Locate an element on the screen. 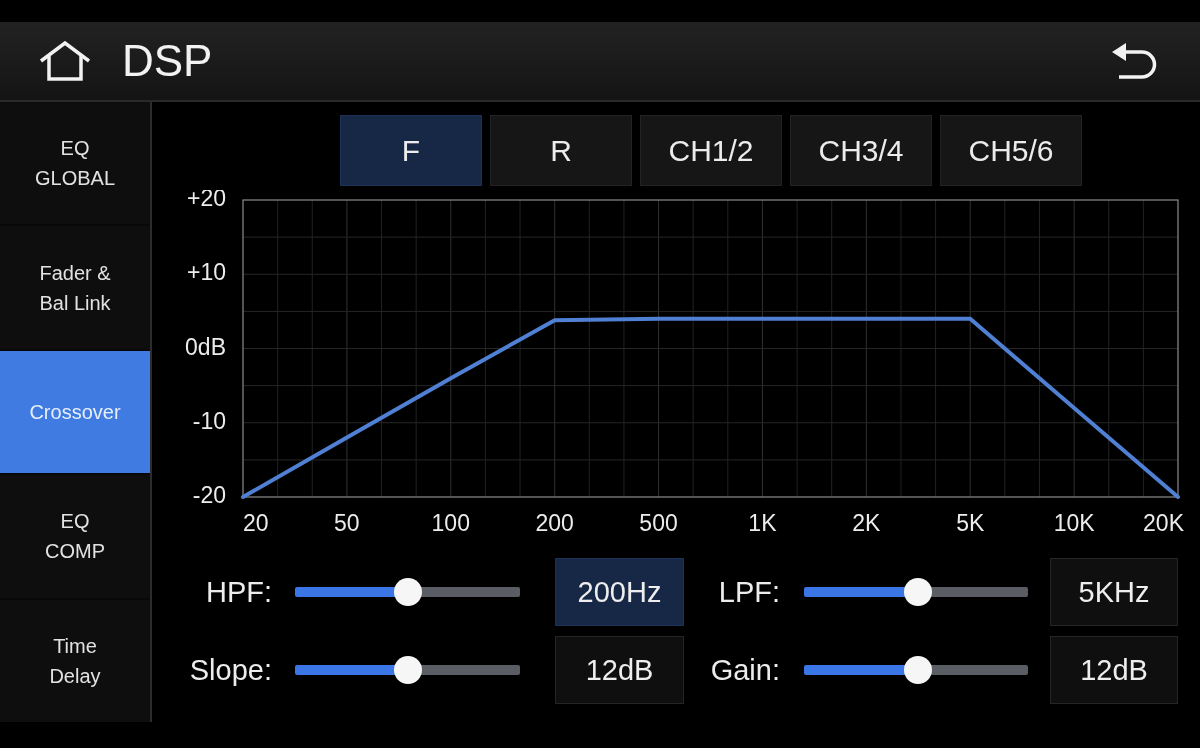 The height and width of the screenshot is (748, 1200). channel-tab: CH5/6 is located at coordinates (1011, 150).